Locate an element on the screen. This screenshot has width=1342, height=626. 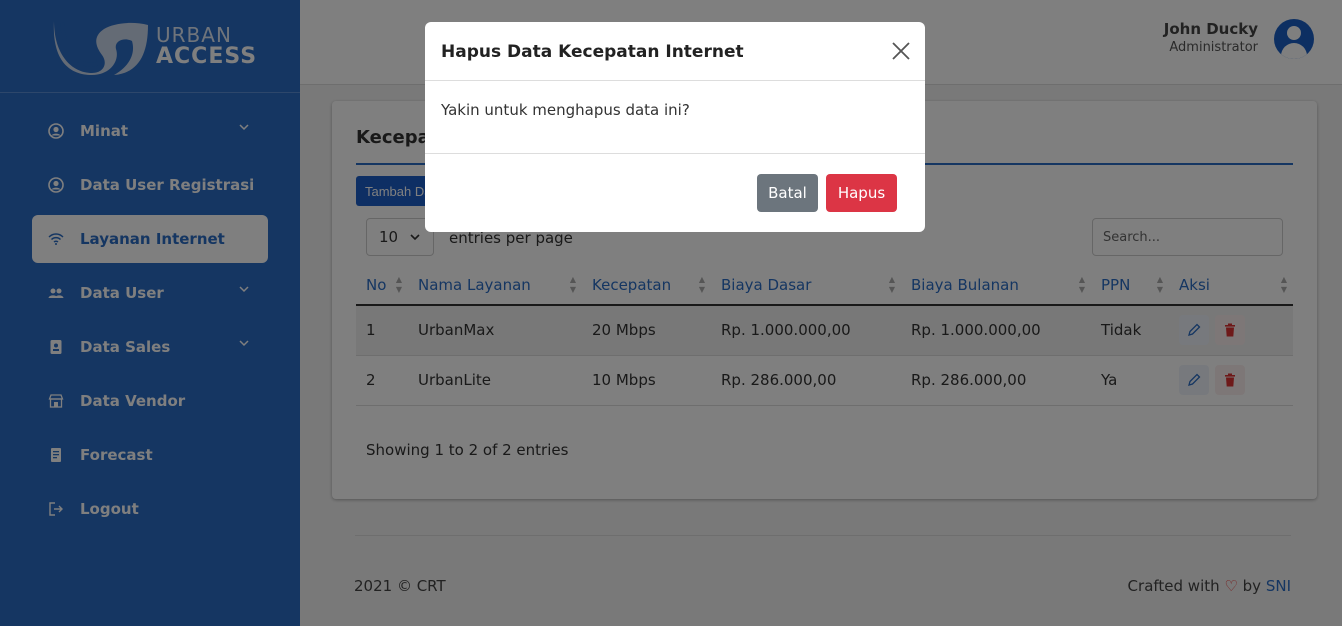
modal-header: Hapus Data Kecepatan Internet is located at coordinates (675, 51).